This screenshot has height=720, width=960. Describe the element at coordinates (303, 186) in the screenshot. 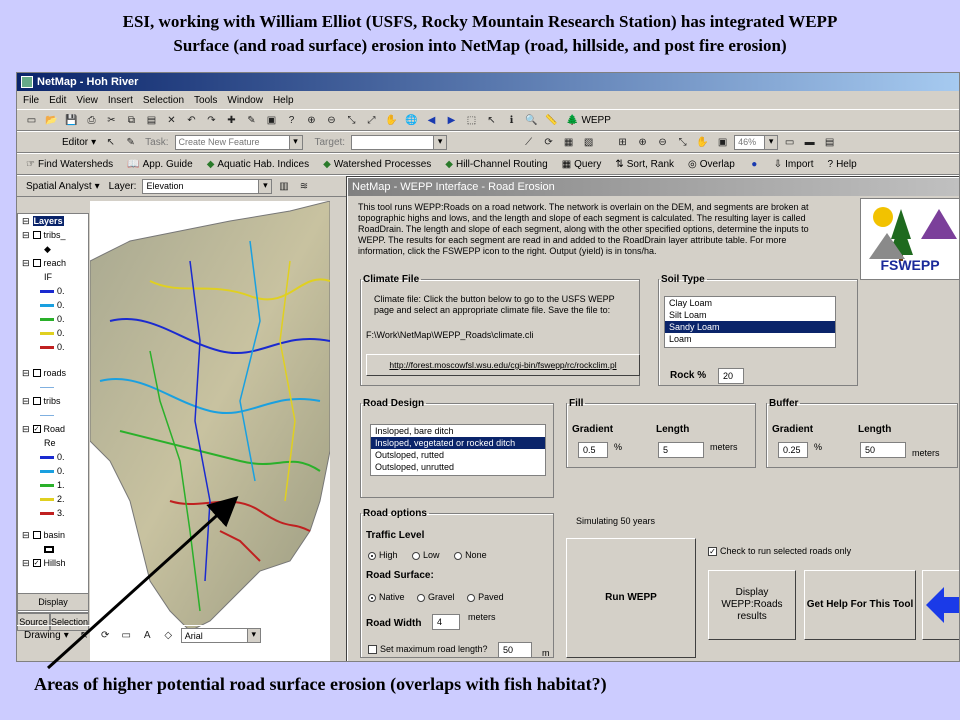

I see `contour-icon: ≋` at that location.